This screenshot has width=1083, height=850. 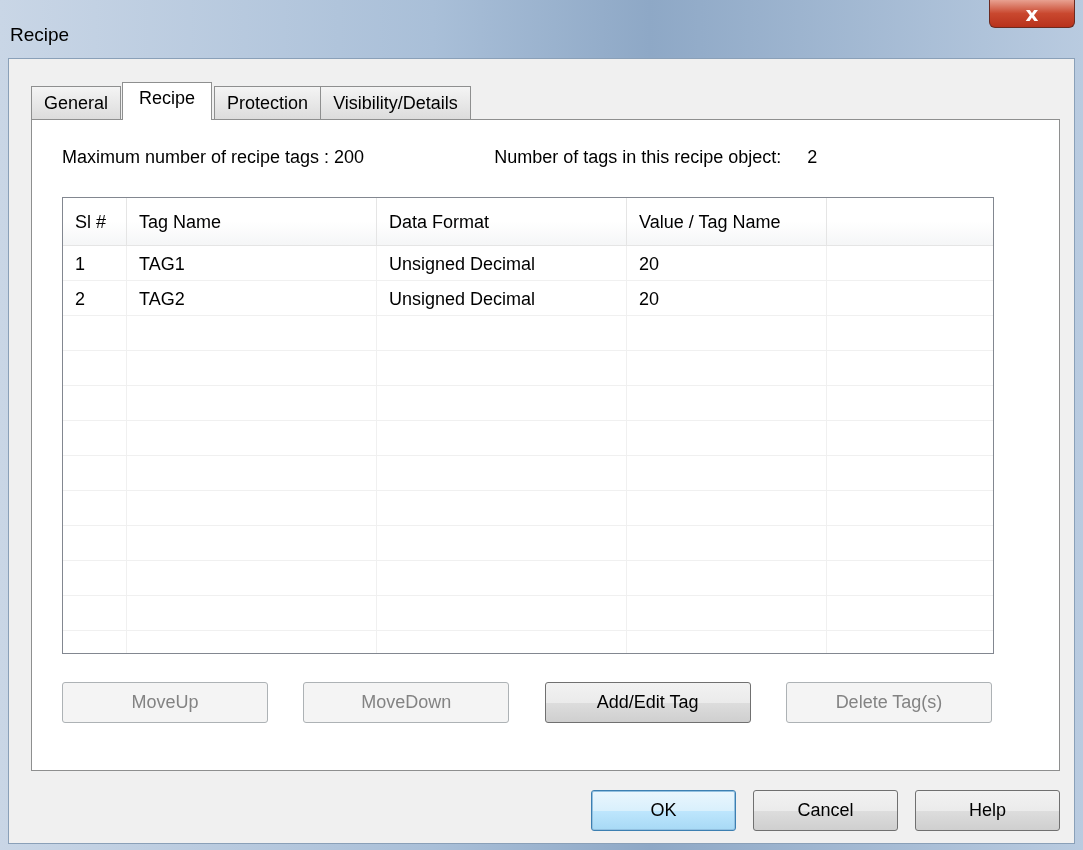 I want to click on tab: Visibility/Details, so click(x=395, y=102).